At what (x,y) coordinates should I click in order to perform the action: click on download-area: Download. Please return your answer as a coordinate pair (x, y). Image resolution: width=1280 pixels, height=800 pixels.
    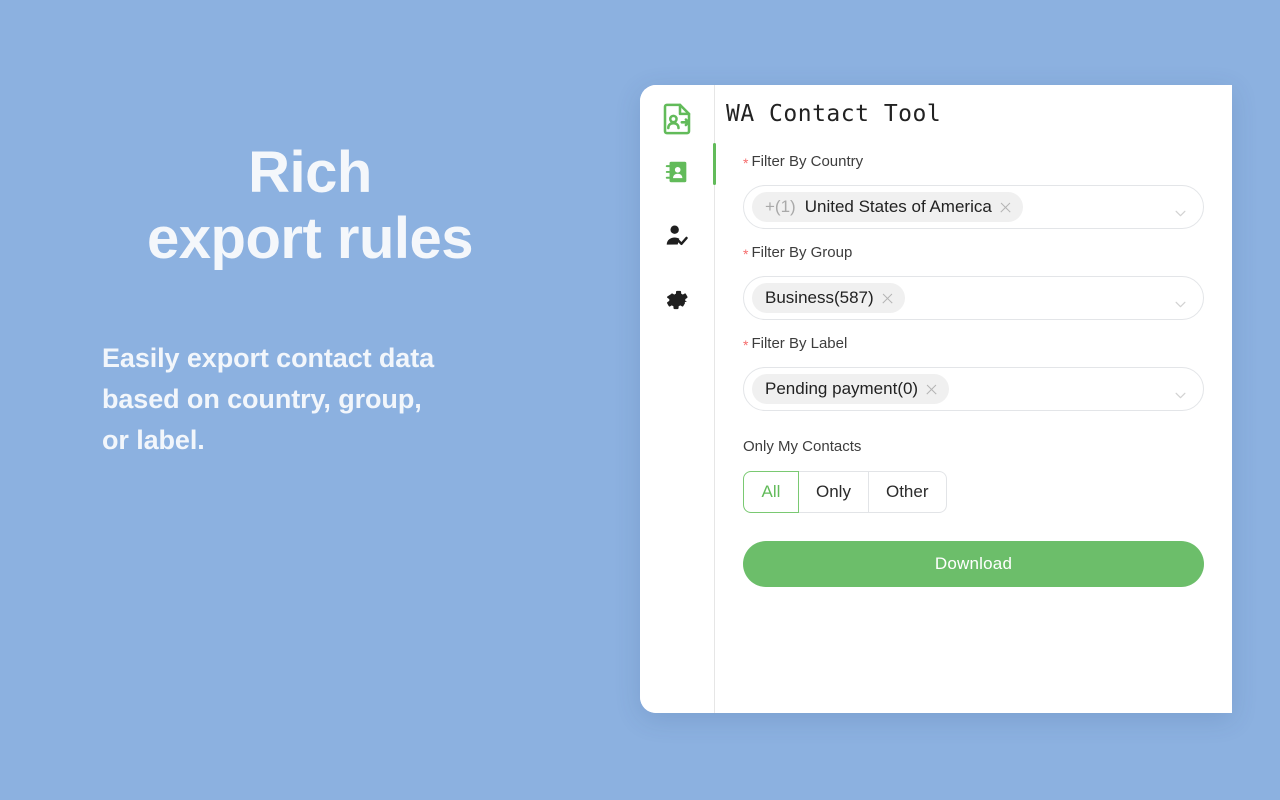
    Looking at the image, I should click on (973, 564).